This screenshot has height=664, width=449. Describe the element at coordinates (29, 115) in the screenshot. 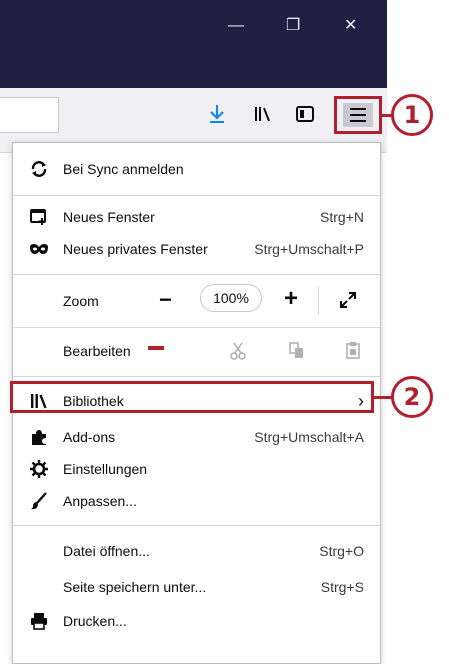

I see `url-bar` at that location.